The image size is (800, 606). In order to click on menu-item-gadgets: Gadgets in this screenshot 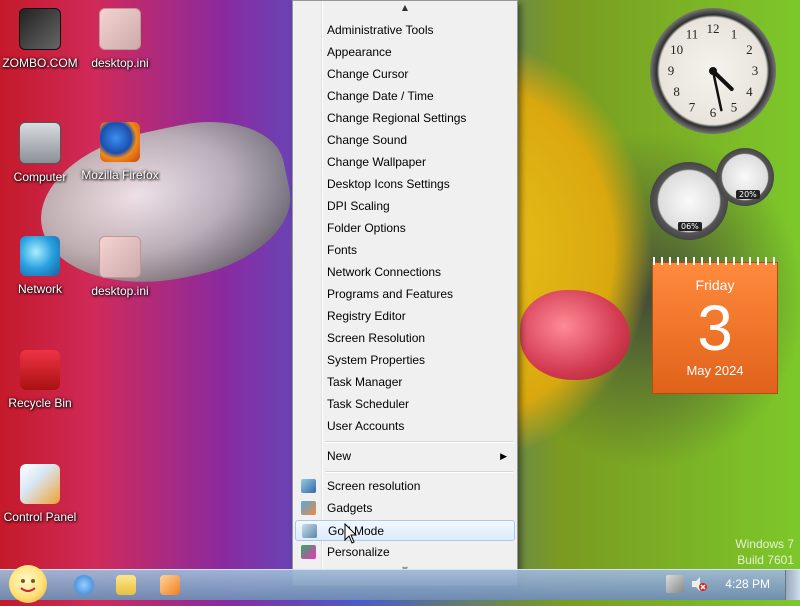, I will do `click(405, 508)`.